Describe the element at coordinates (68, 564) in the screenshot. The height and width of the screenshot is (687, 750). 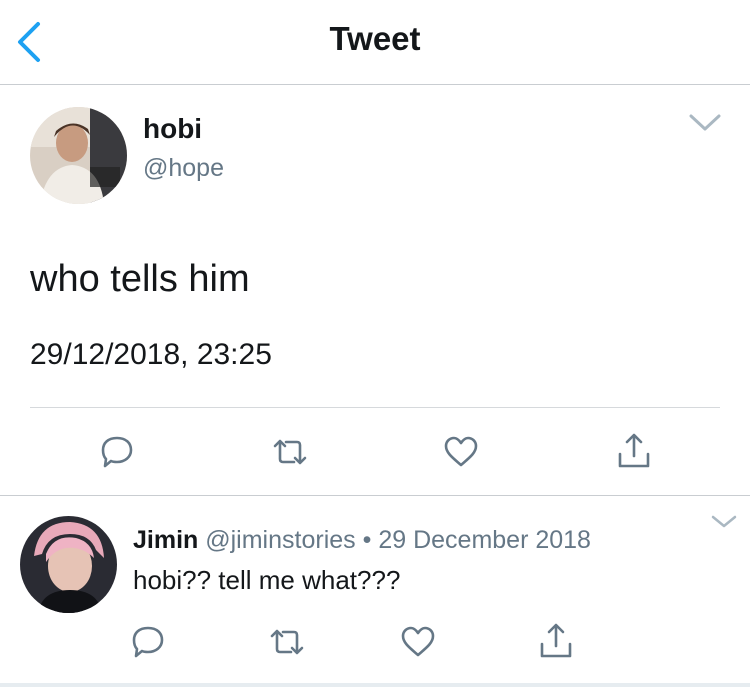
I see `jimin-avatar` at that location.